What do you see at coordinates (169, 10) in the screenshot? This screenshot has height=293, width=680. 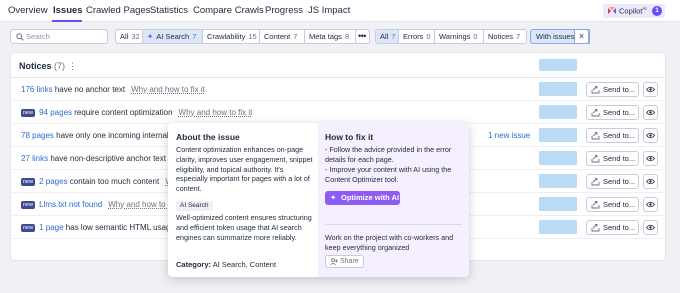 I see `tab-statistics: Statistics` at bounding box center [169, 10].